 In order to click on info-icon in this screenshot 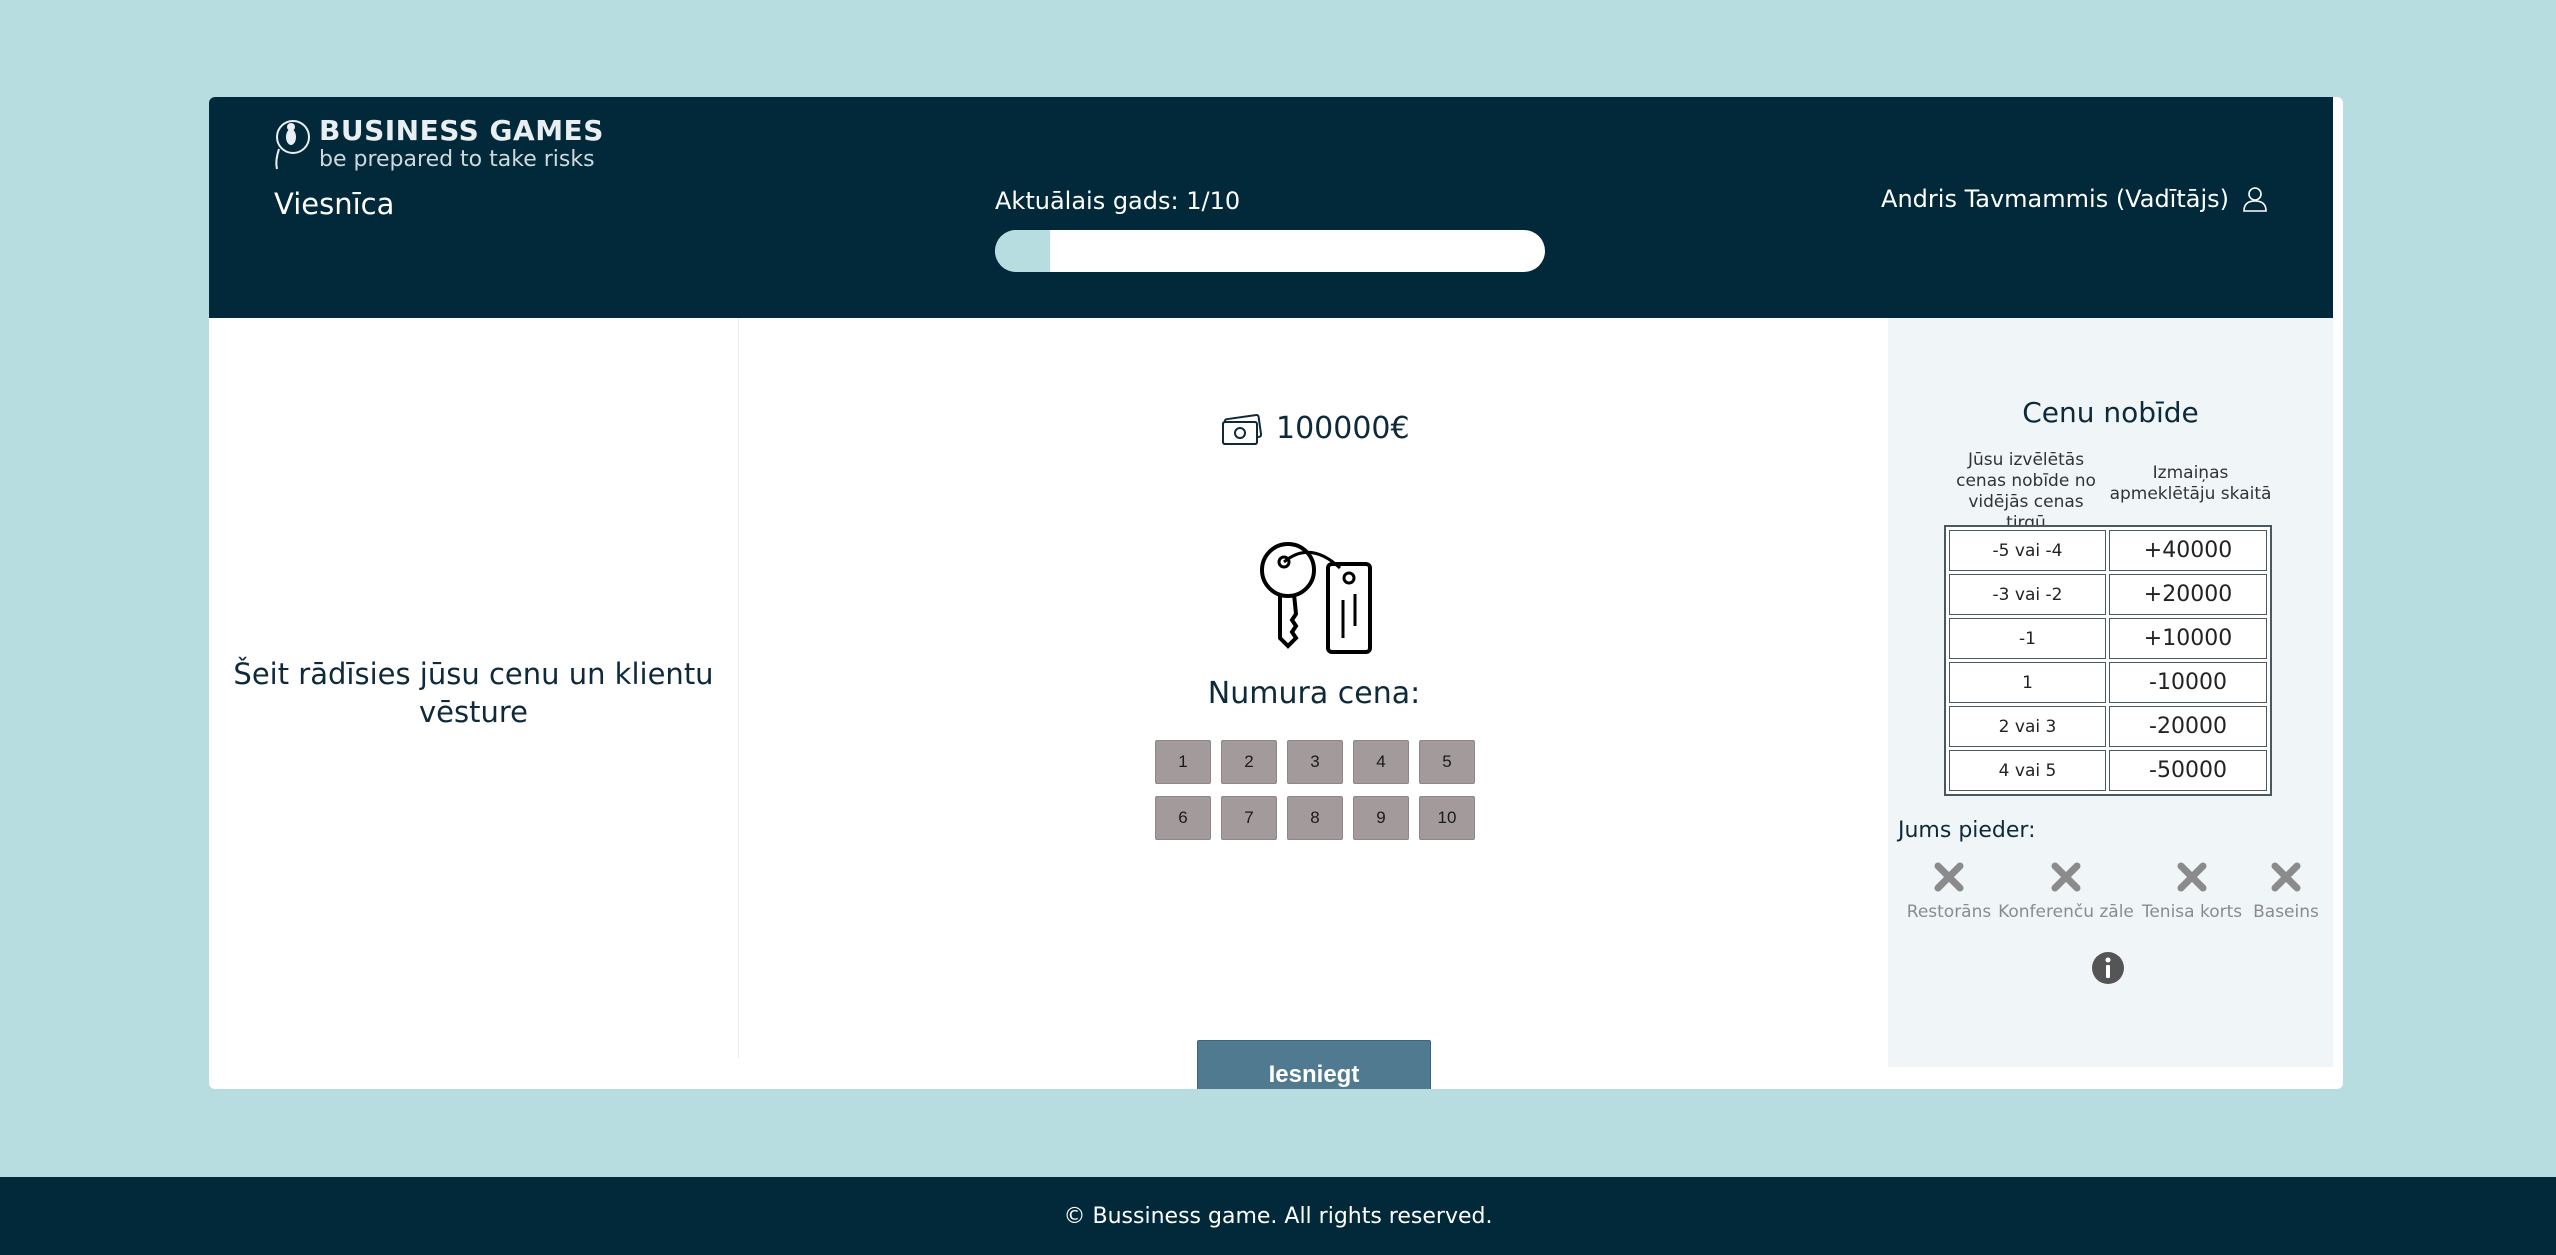, I will do `click(2108, 968)`.